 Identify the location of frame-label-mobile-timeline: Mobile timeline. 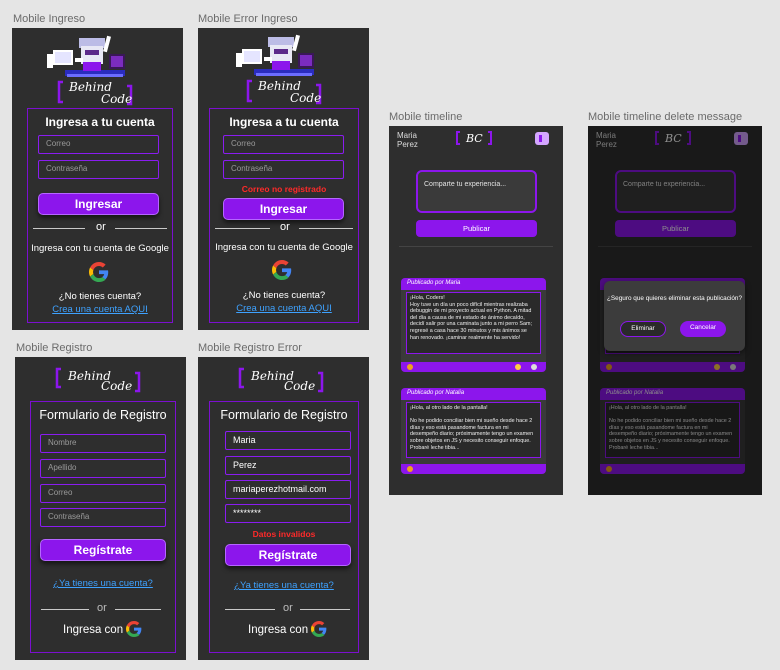
(426, 117).